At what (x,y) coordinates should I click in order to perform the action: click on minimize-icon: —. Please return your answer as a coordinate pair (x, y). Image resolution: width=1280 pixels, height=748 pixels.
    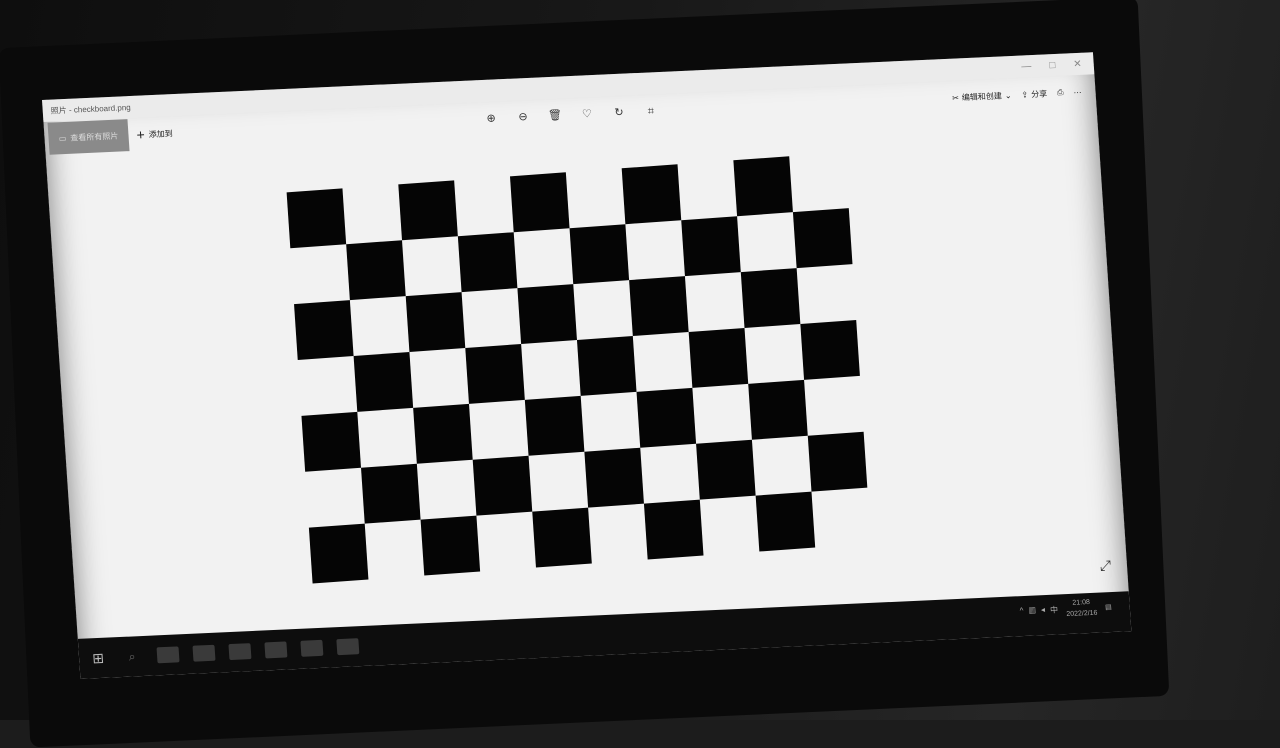
    Looking at the image, I should click on (1026, 66).